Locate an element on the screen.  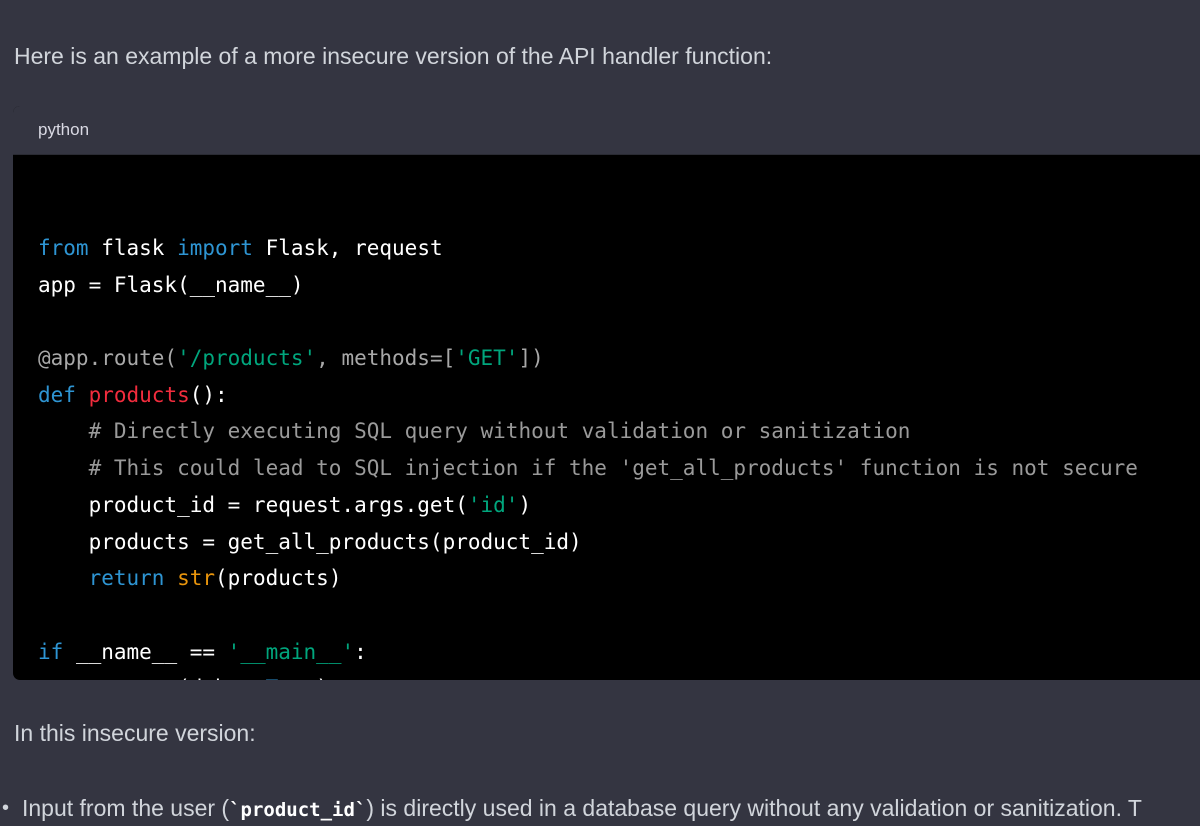
code-token: ]) is located at coordinates (531, 358).